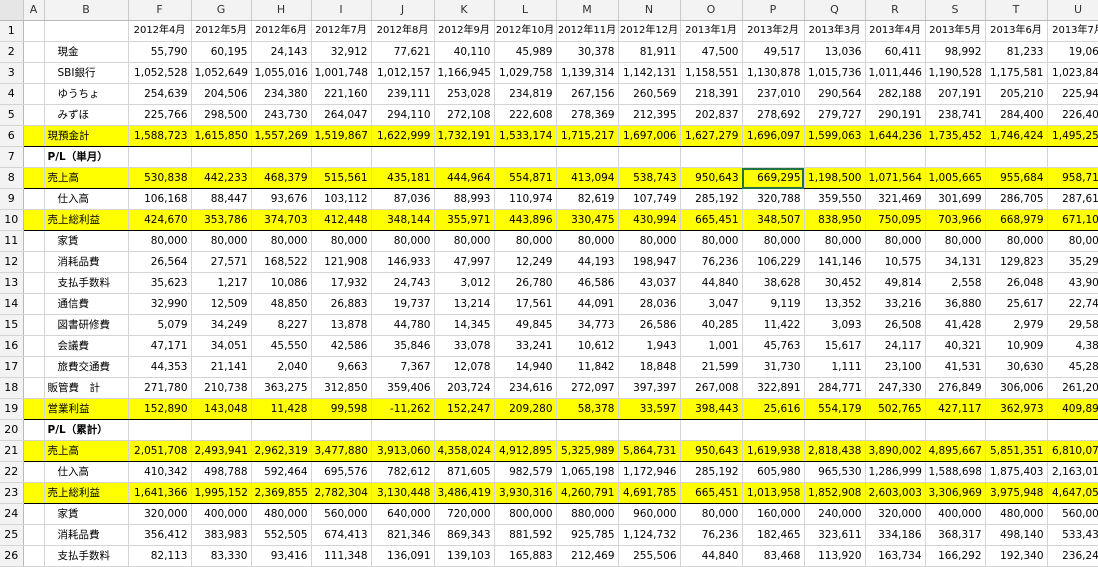 The height and width of the screenshot is (567, 1098). I want to click on value-cell: 168,522, so click(281, 262).